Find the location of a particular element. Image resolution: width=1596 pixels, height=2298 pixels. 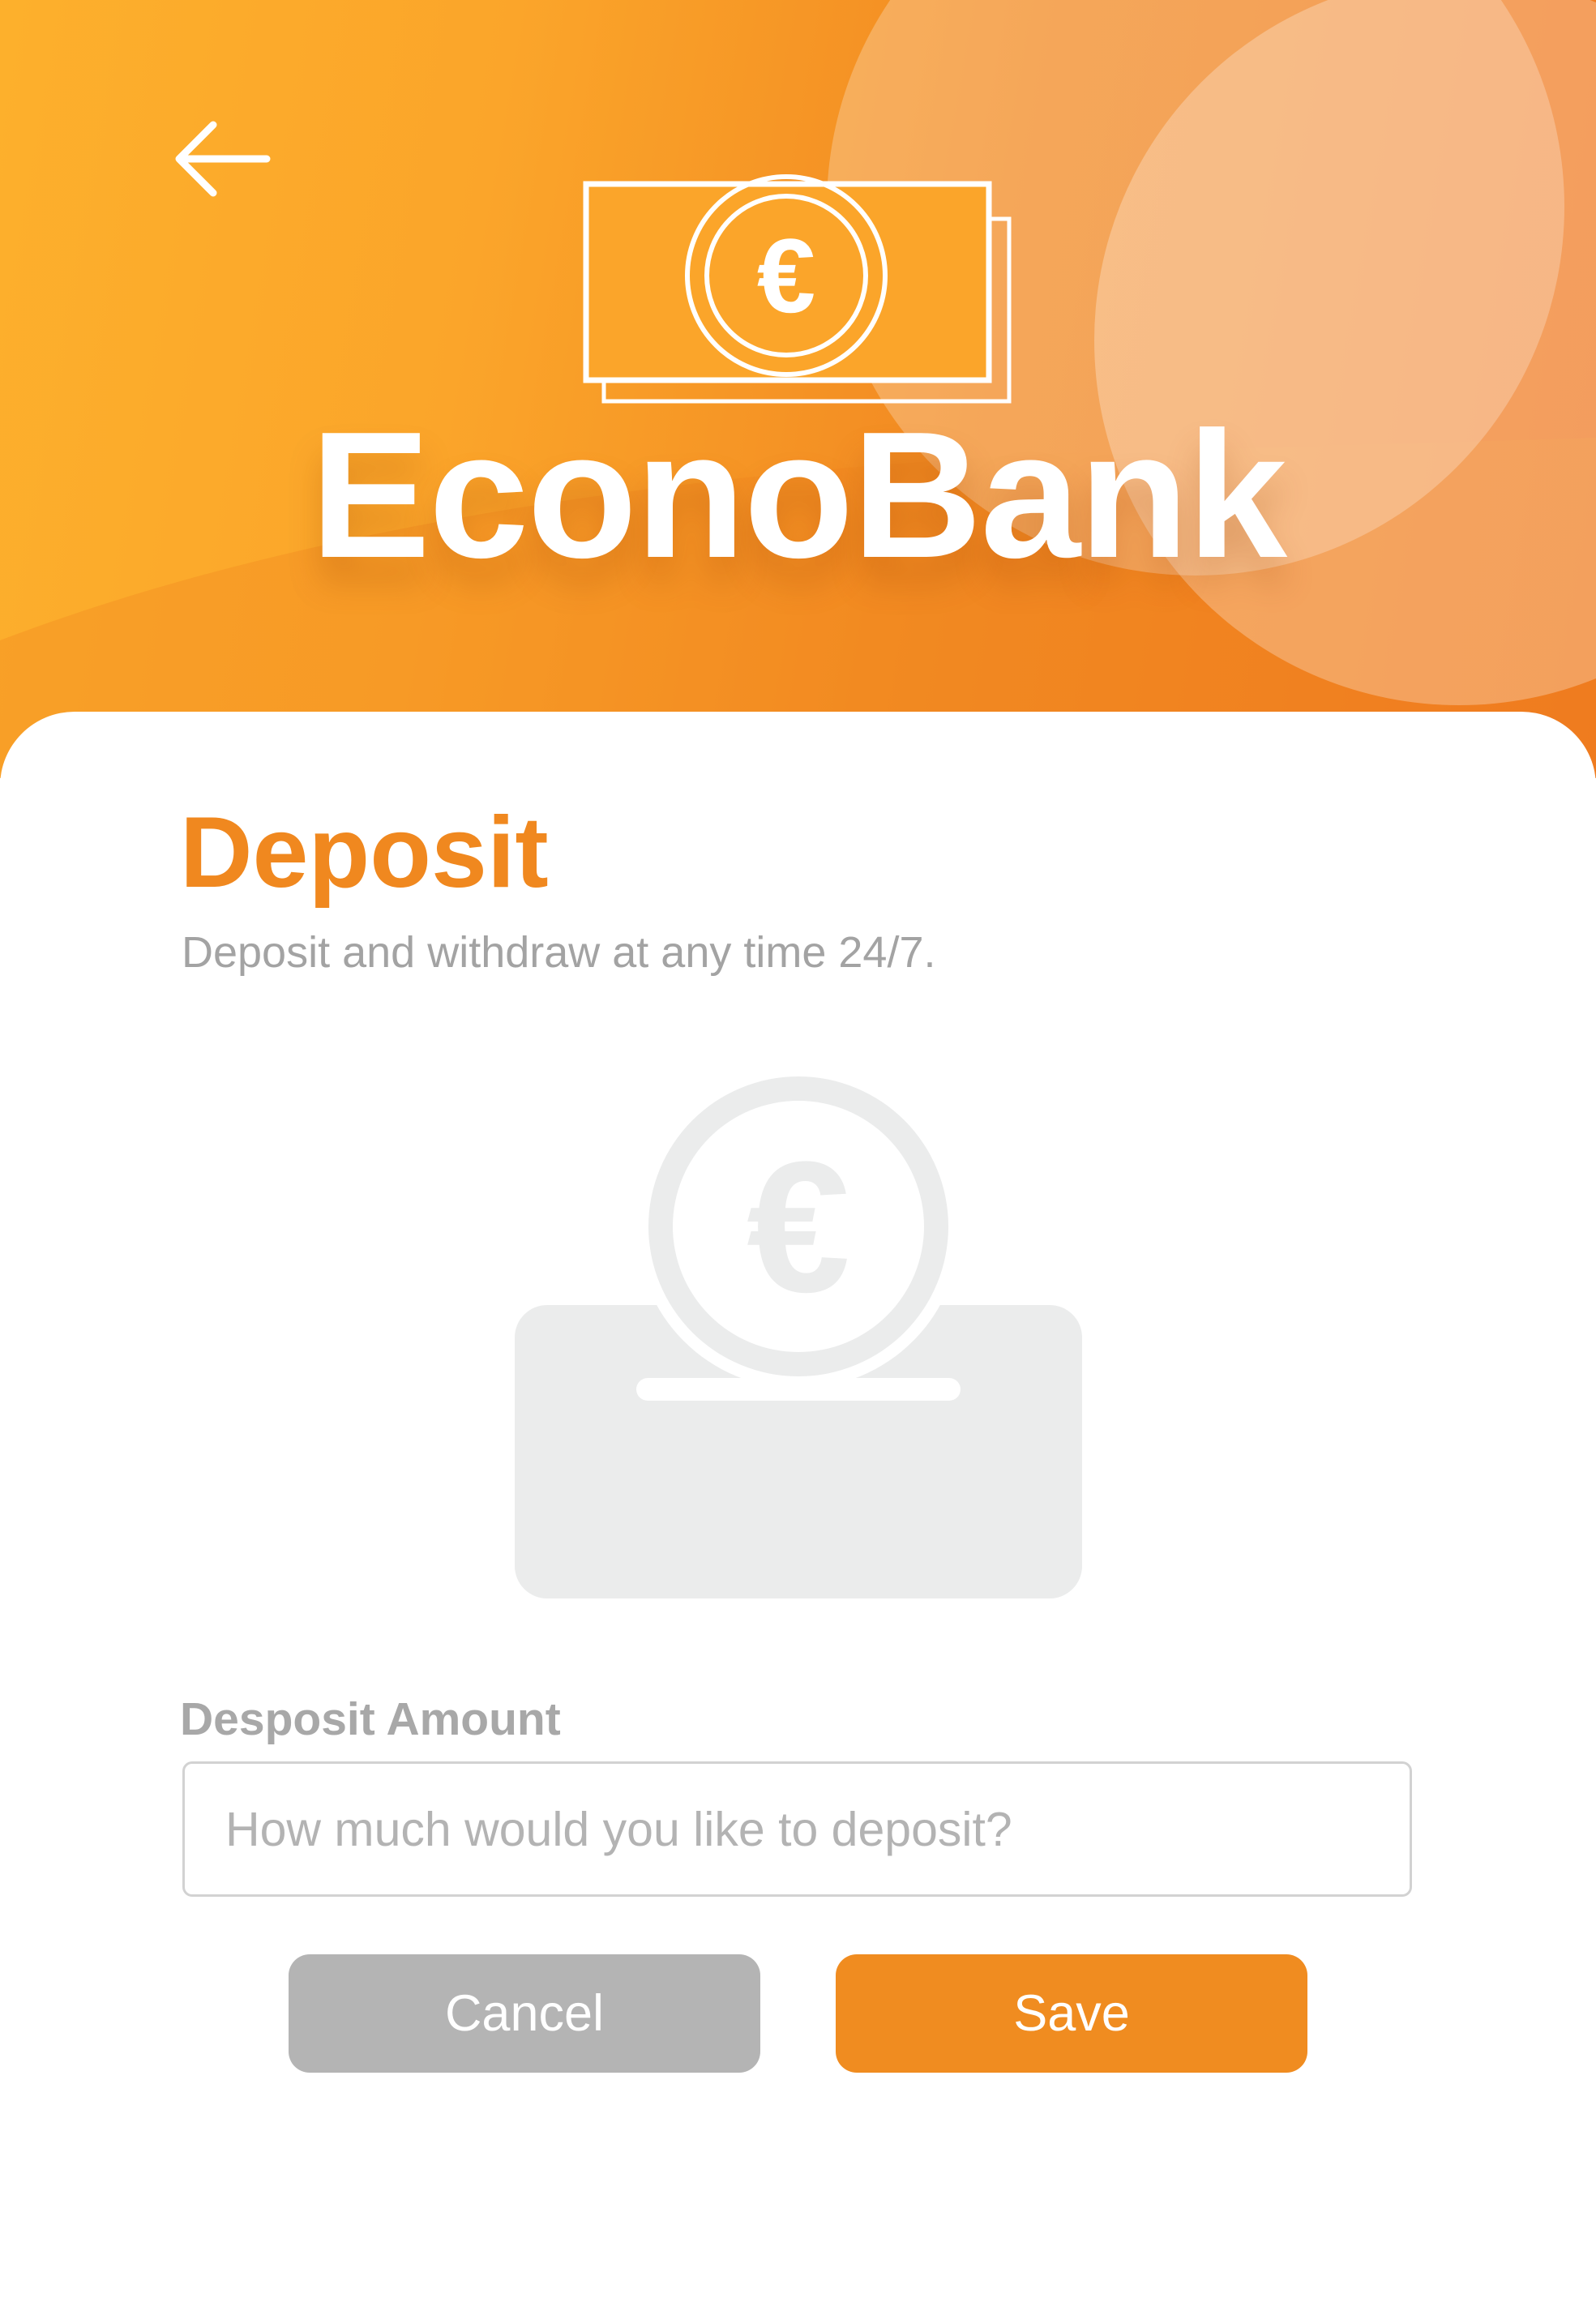

brand-title: EconoBank is located at coordinates (798, 495).